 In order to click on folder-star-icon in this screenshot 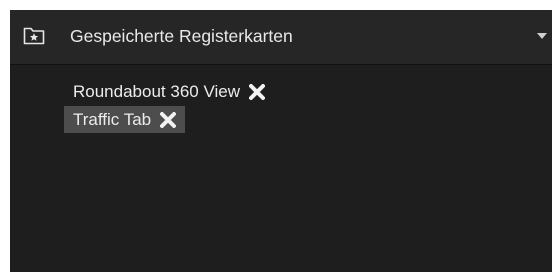, I will do `click(34, 35)`.